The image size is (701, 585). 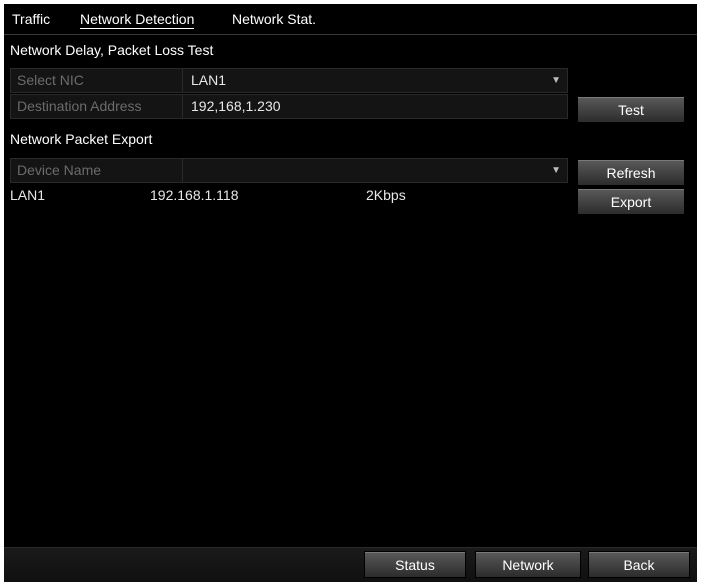 I want to click on refresh-button: Refresh, so click(x=631, y=172).